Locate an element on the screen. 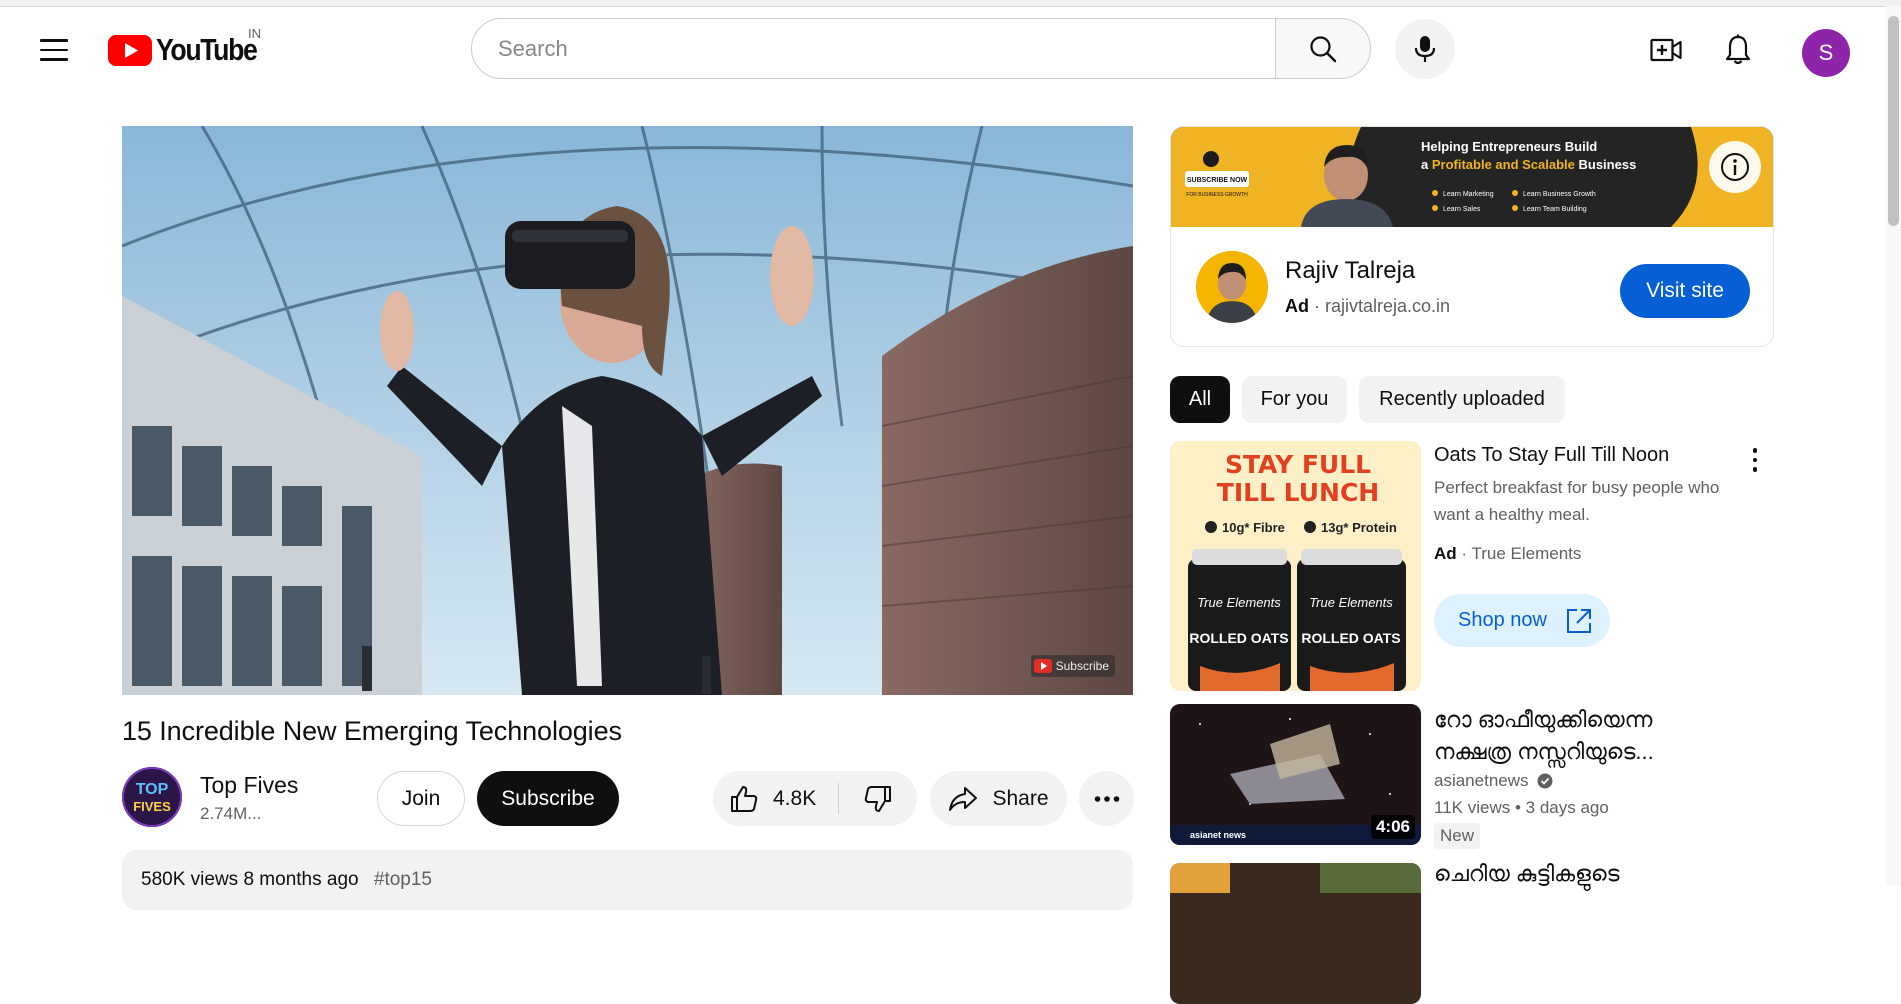 This screenshot has height=1004, width=1901. video-stats: 11K views • 3 days ago is located at coordinates (1521, 808).